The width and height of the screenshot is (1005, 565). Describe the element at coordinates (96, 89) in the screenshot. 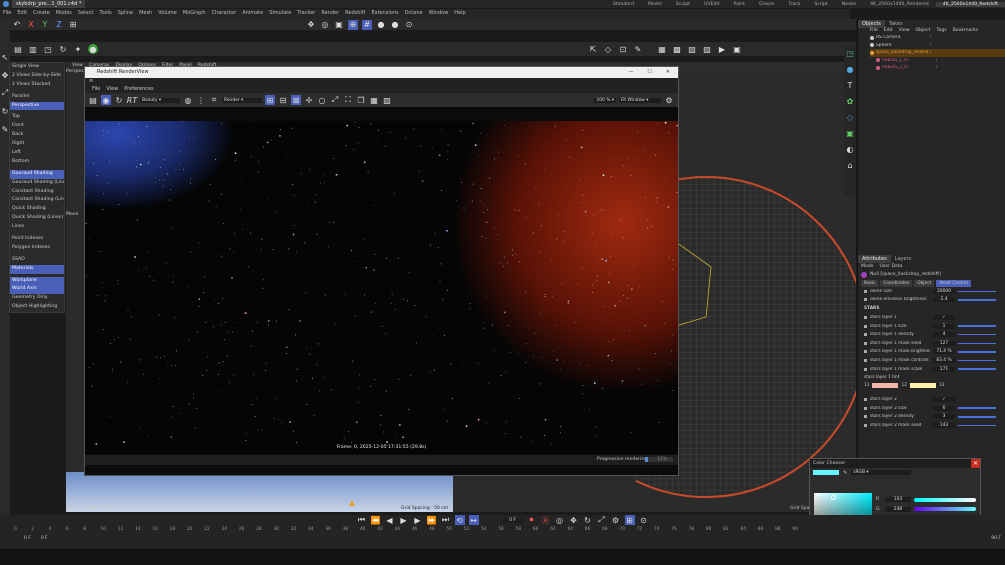

I see `render-view-menu-item: File` at that location.